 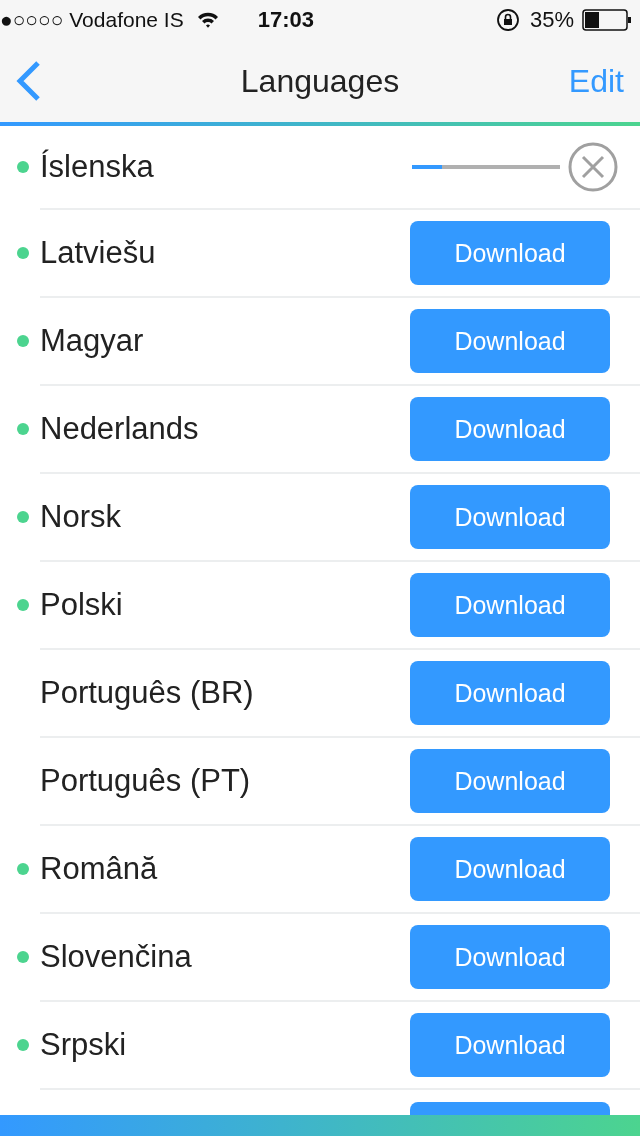 What do you see at coordinates (116, 957) in the screenshot?
I see `language-name: Slovenčina` at bounding box center [116, 957].